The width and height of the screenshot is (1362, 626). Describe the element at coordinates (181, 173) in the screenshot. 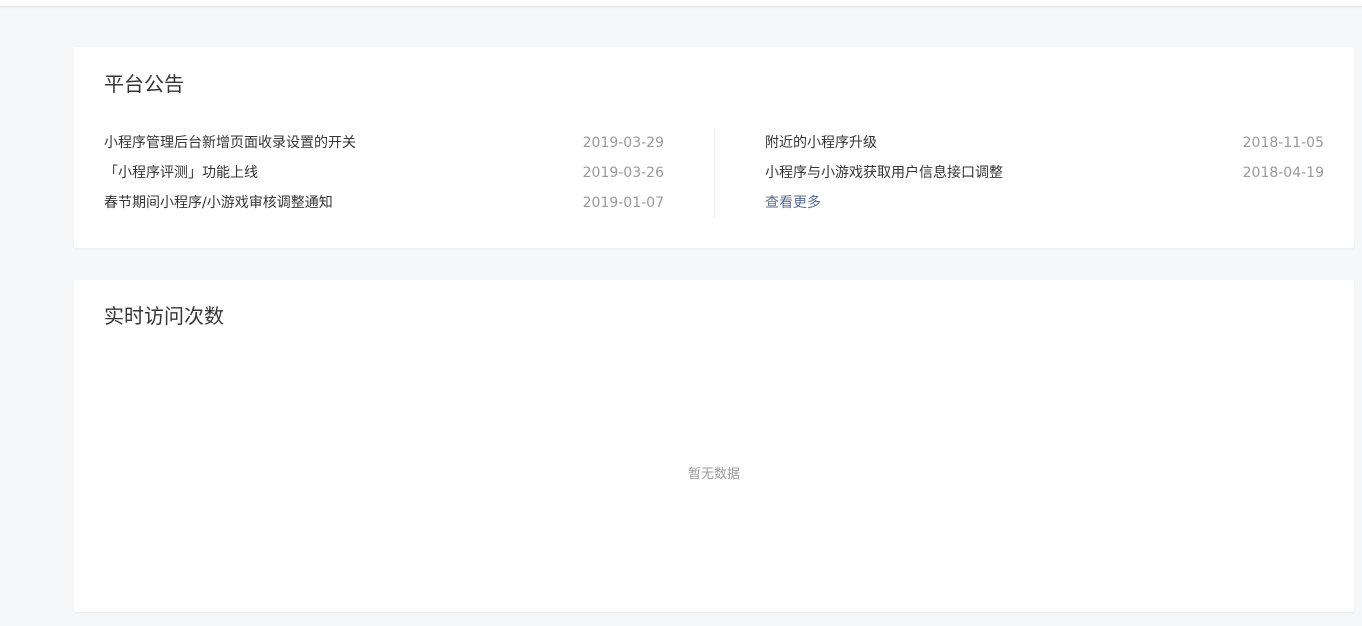

I see `notice-item-title: 「小程序评测」功能上线` at that location.